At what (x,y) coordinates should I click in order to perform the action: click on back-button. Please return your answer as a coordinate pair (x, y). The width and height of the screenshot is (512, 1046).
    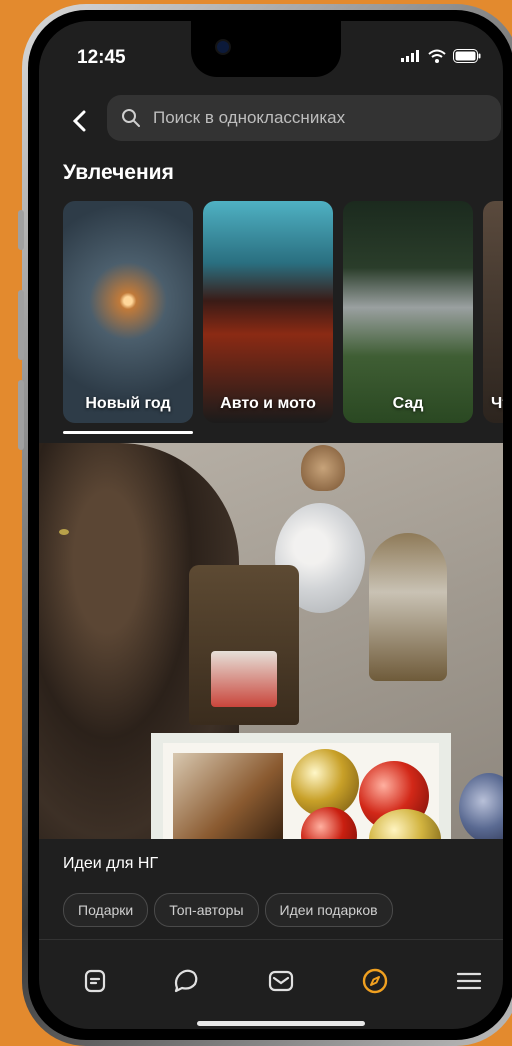
    Looking at the image, I should click on (79, 121).